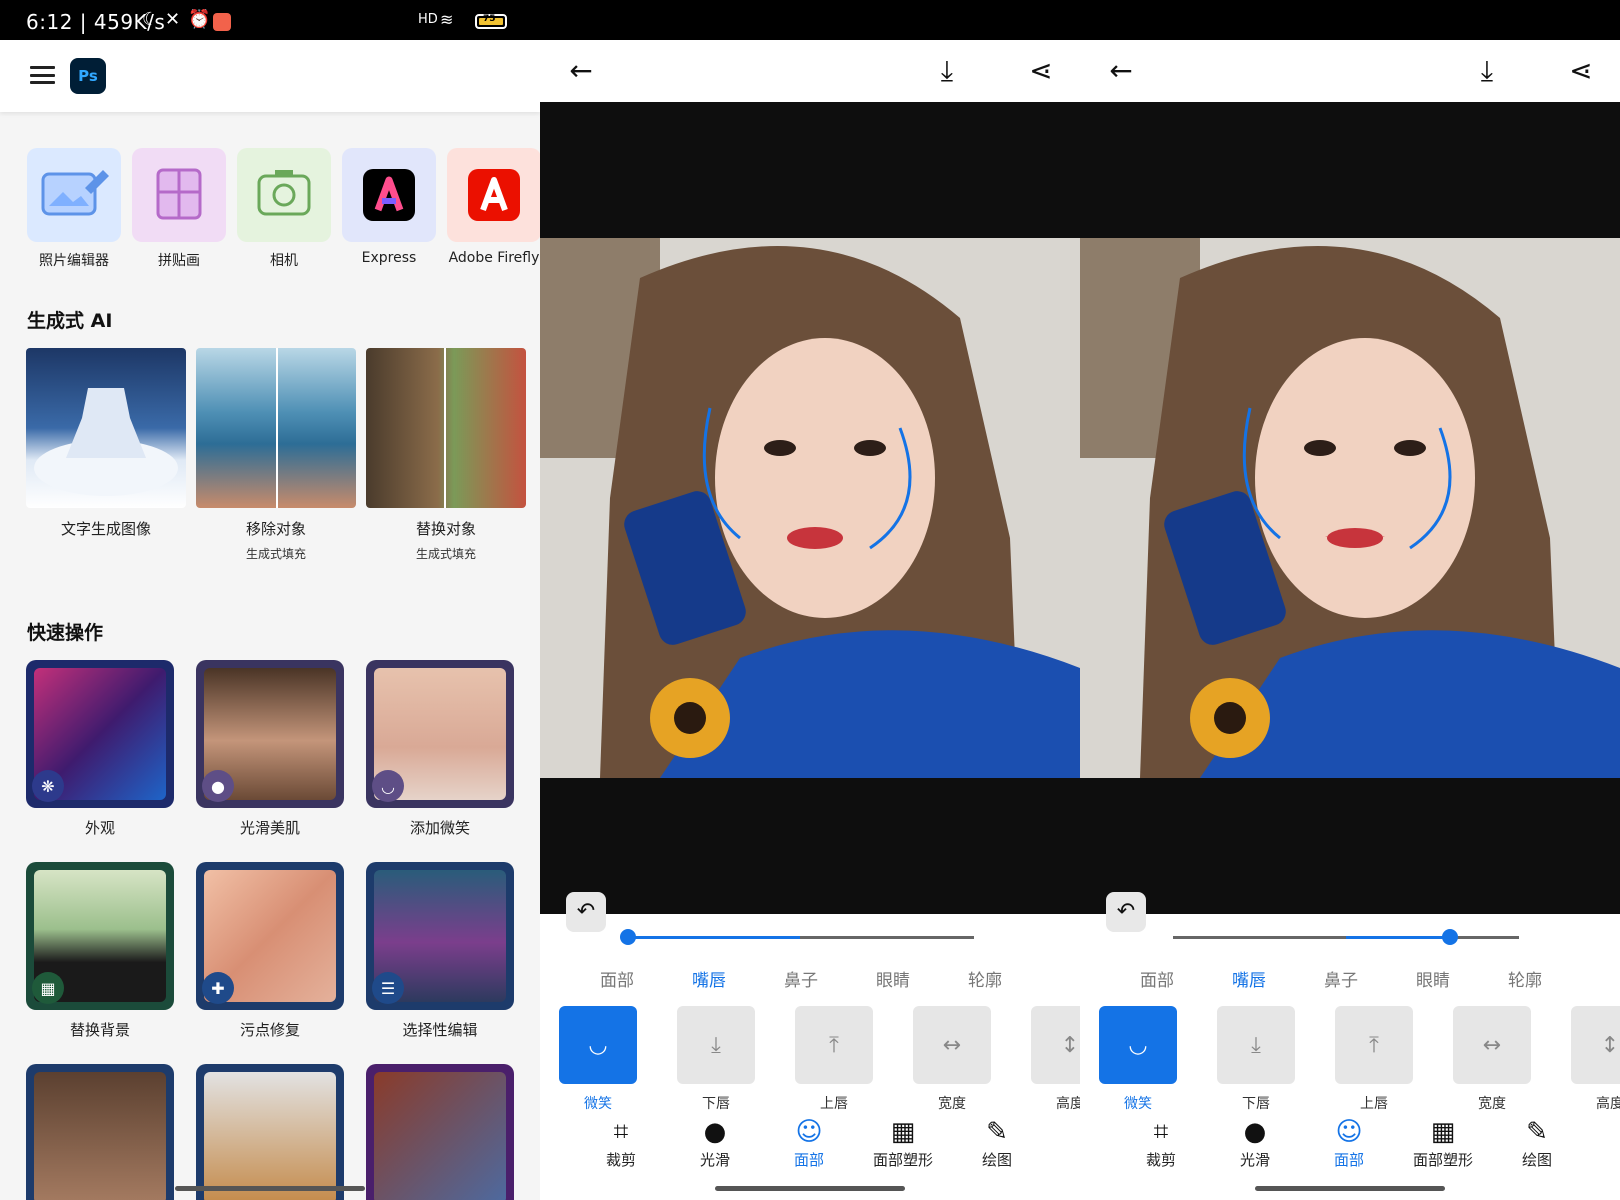  I want to click on quick-selective-edit: ☰ 选择性编辑, so click(440, 951).